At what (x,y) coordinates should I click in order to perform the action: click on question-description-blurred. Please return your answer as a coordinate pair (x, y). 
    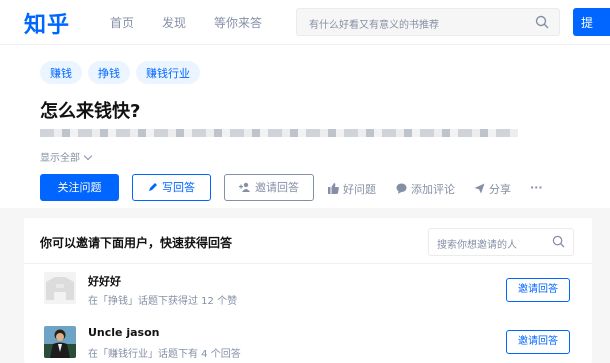
    Looking at the image, I should click on (279, 133).